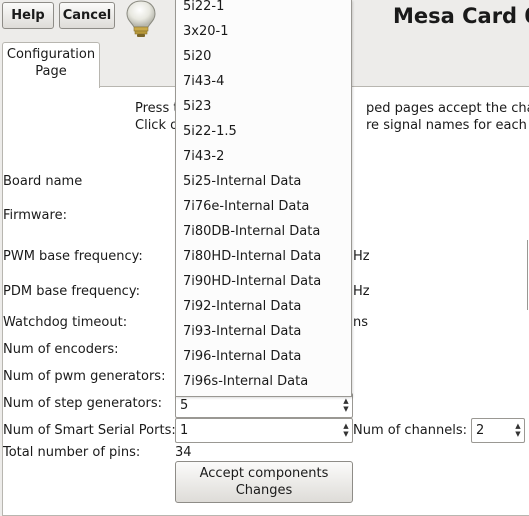 The width and height of the screenshot is (529, 516). What do you see at coordinates (264, 473) in the screenshot?
I see `accept-line-1: Accept components` at bounding box center [264, 473].